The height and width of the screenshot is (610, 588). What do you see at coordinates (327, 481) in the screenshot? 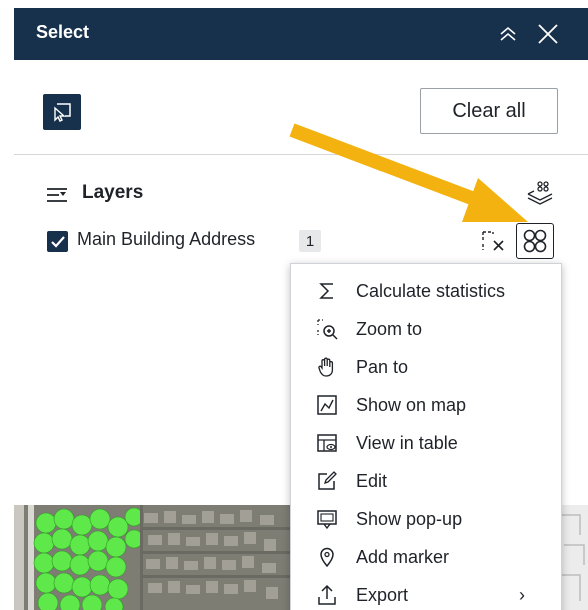
I see `edit-icon` at bounding box center [327, 481].